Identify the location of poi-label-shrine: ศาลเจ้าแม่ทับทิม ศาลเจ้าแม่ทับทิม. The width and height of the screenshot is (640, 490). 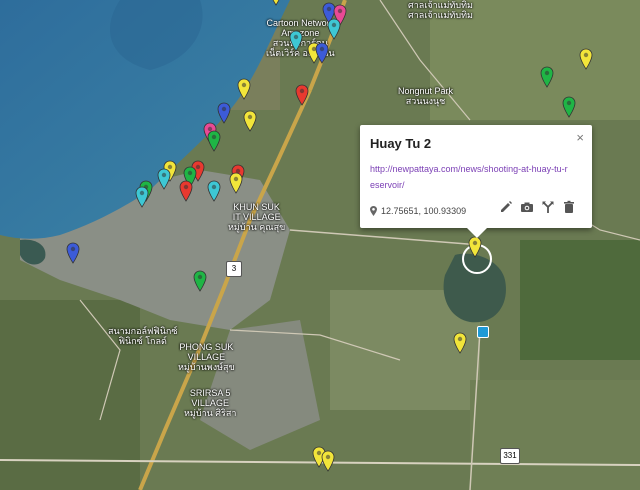
(440, 10).